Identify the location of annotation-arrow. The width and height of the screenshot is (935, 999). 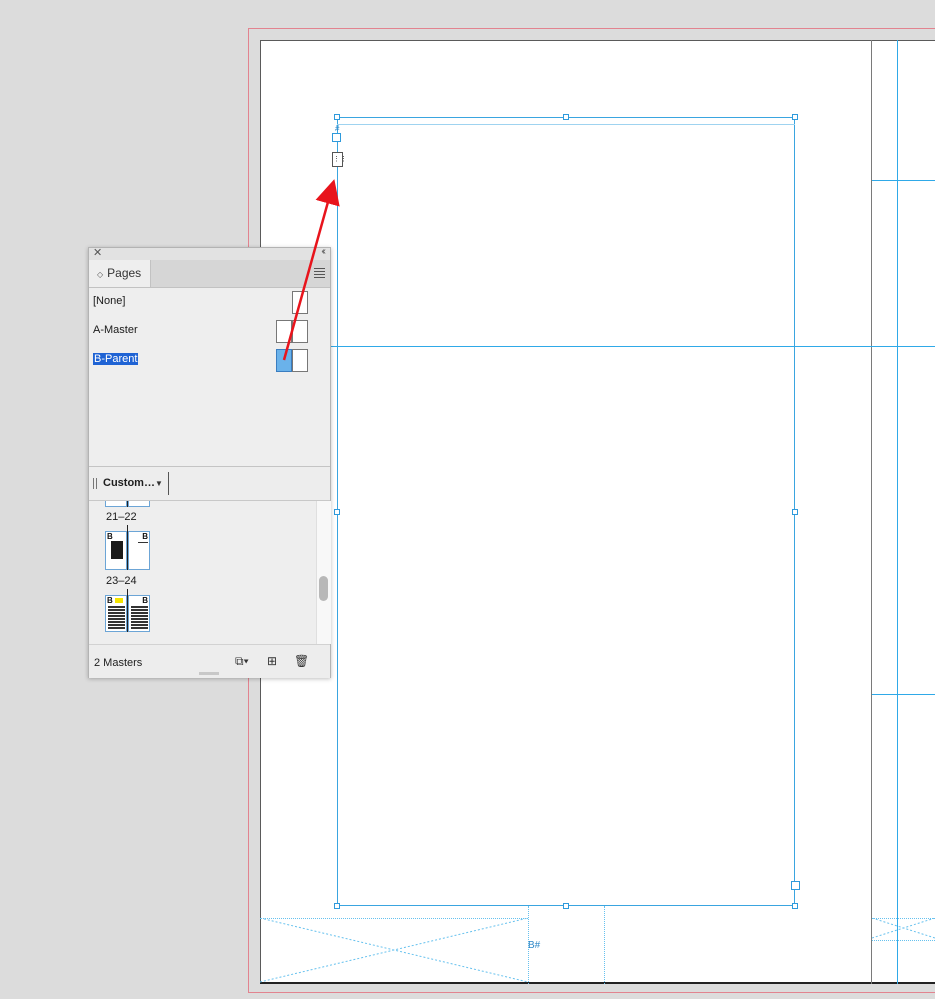
(311, 270).